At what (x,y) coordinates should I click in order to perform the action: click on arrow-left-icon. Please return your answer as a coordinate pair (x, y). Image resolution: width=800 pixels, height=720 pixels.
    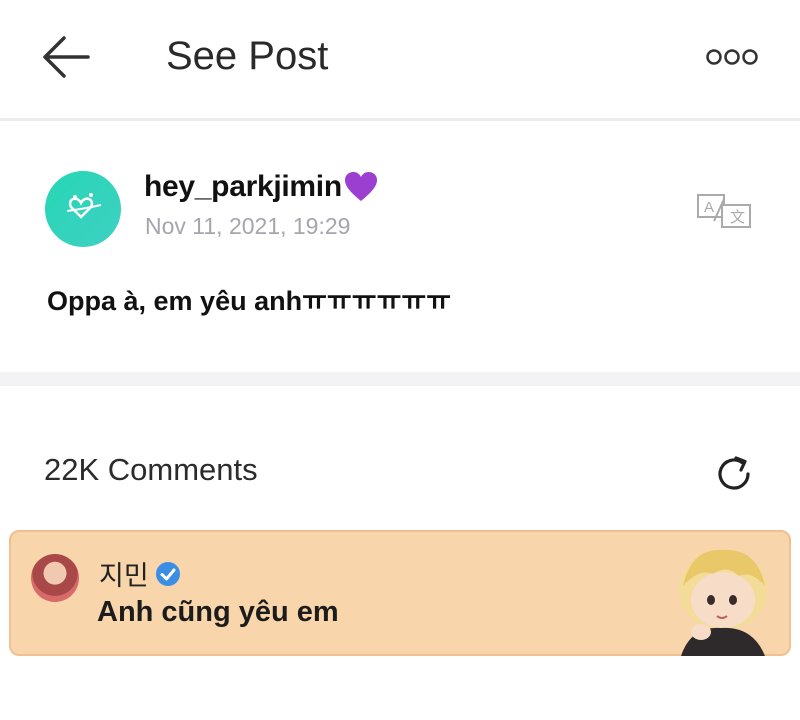
    Looking at the image, I should click on (66, 57).